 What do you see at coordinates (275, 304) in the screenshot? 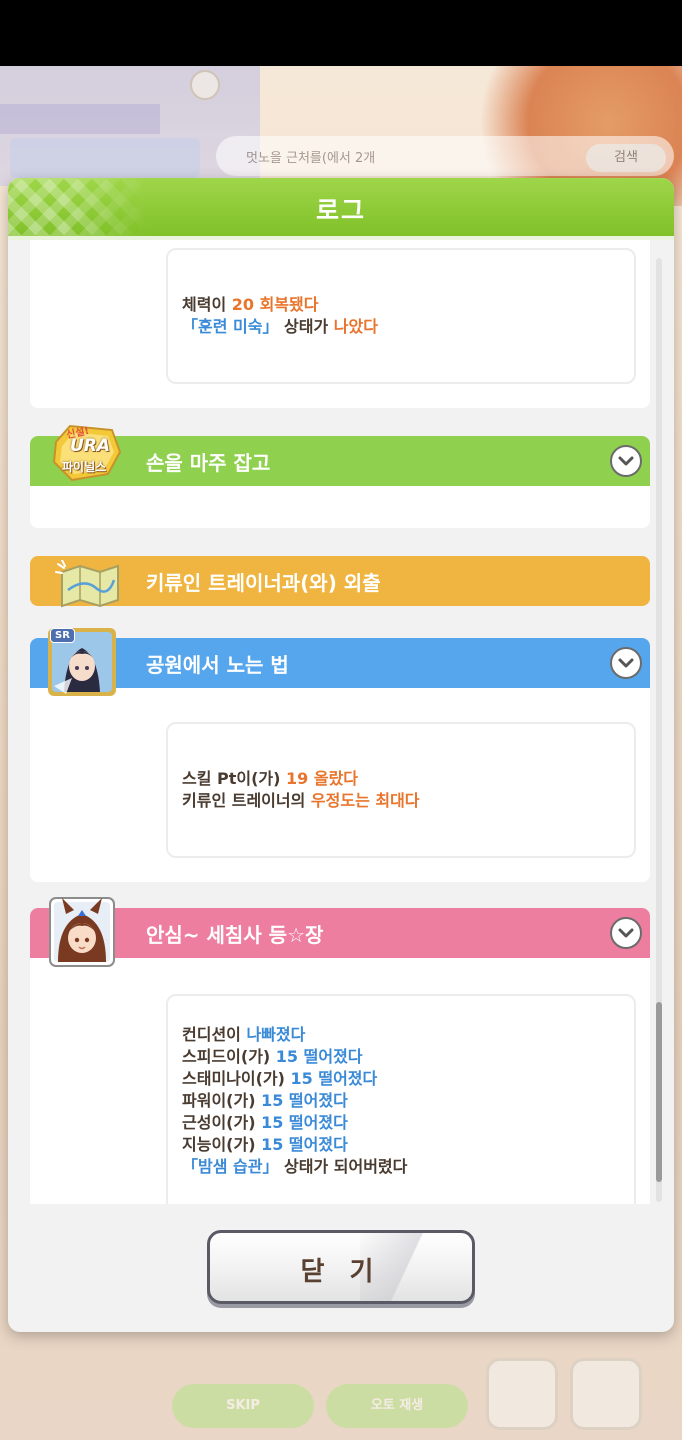
I see `result-text: 20 회복됐다` at bounding box center [275, 304].